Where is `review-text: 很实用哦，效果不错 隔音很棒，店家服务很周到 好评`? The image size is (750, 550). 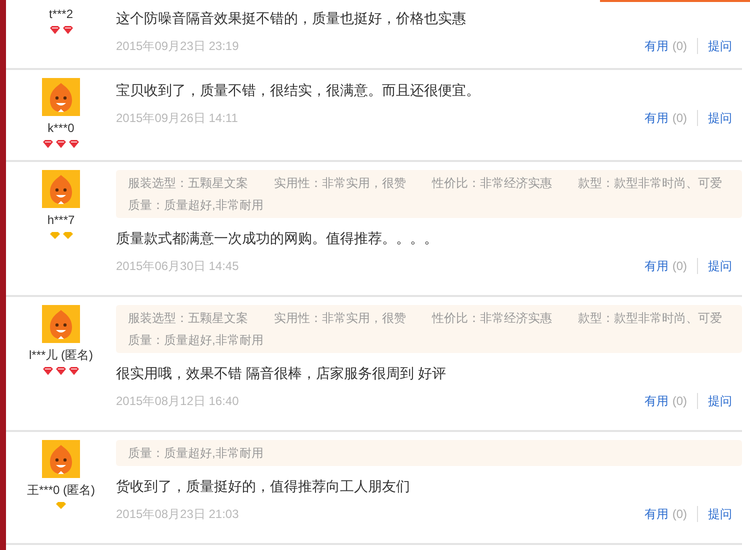 review-text: 很实用哦，效果不错 隔音很棒，店家服务很周到 好评 is located at coordinates (281, 373).